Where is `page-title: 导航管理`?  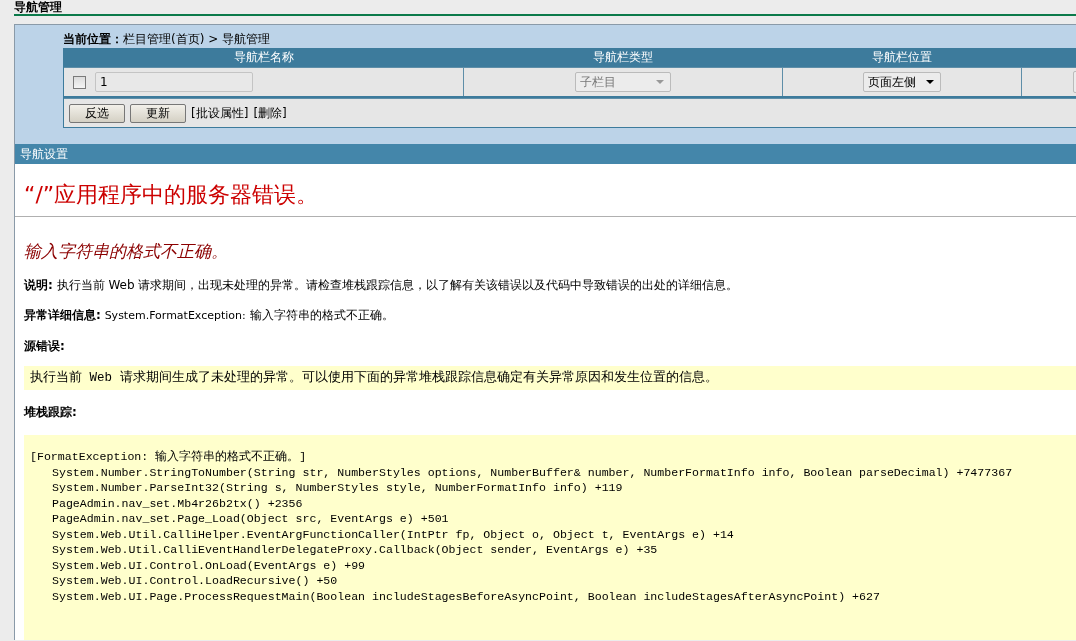 page-title: 导航管理 is located at coordinates (38, 7).